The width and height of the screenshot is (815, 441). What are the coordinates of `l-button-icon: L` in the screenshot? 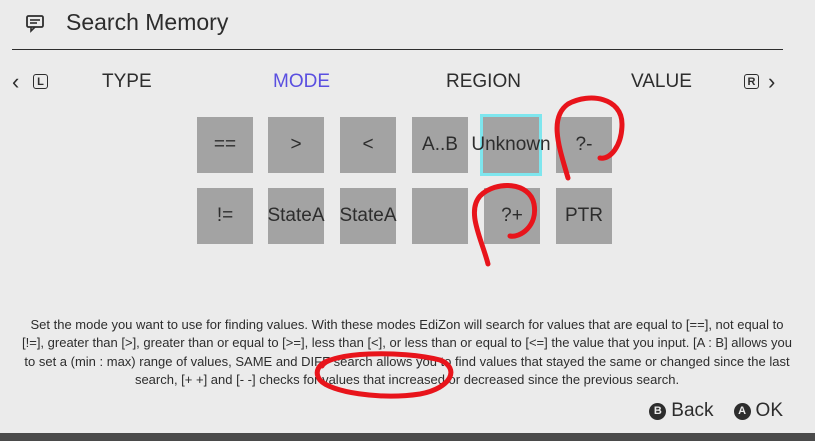 It's located at (40, 81).